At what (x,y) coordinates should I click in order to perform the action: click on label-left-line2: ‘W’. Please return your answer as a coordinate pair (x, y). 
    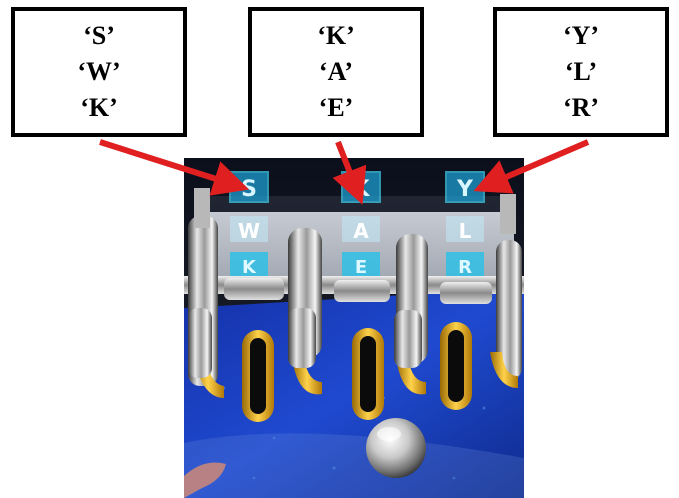
    Looking at the image, I should click on (99, 71).